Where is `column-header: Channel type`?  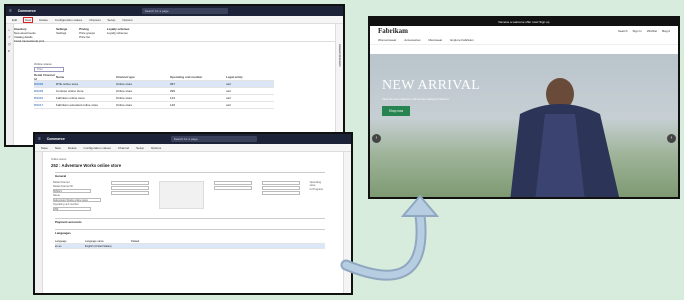 column-header: Channel type is located at coordinates (143, 77).